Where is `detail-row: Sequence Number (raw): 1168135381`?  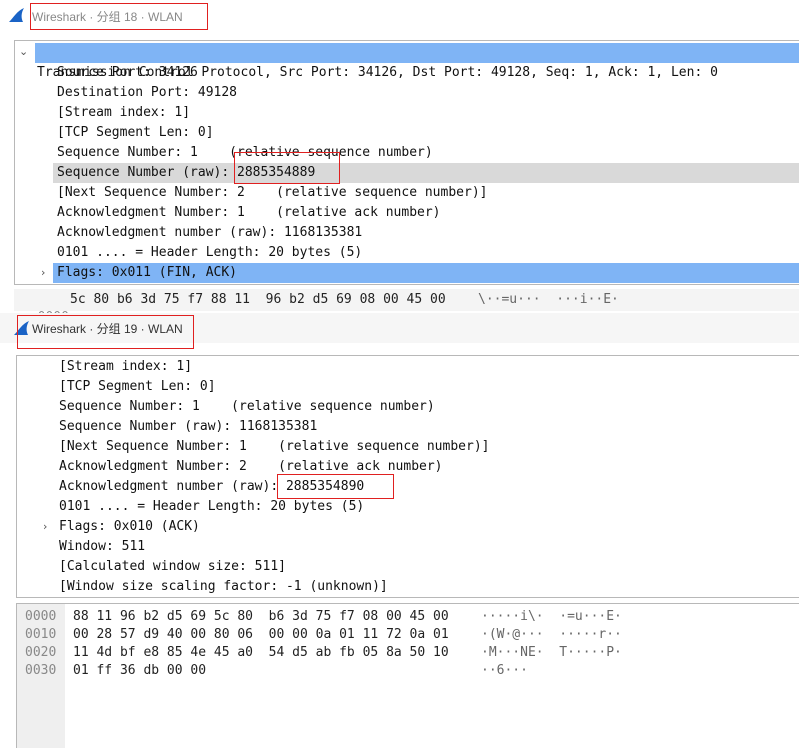 detail-row: Sequence Number (raw): 1168135381 is located at coordinates (408, 427).